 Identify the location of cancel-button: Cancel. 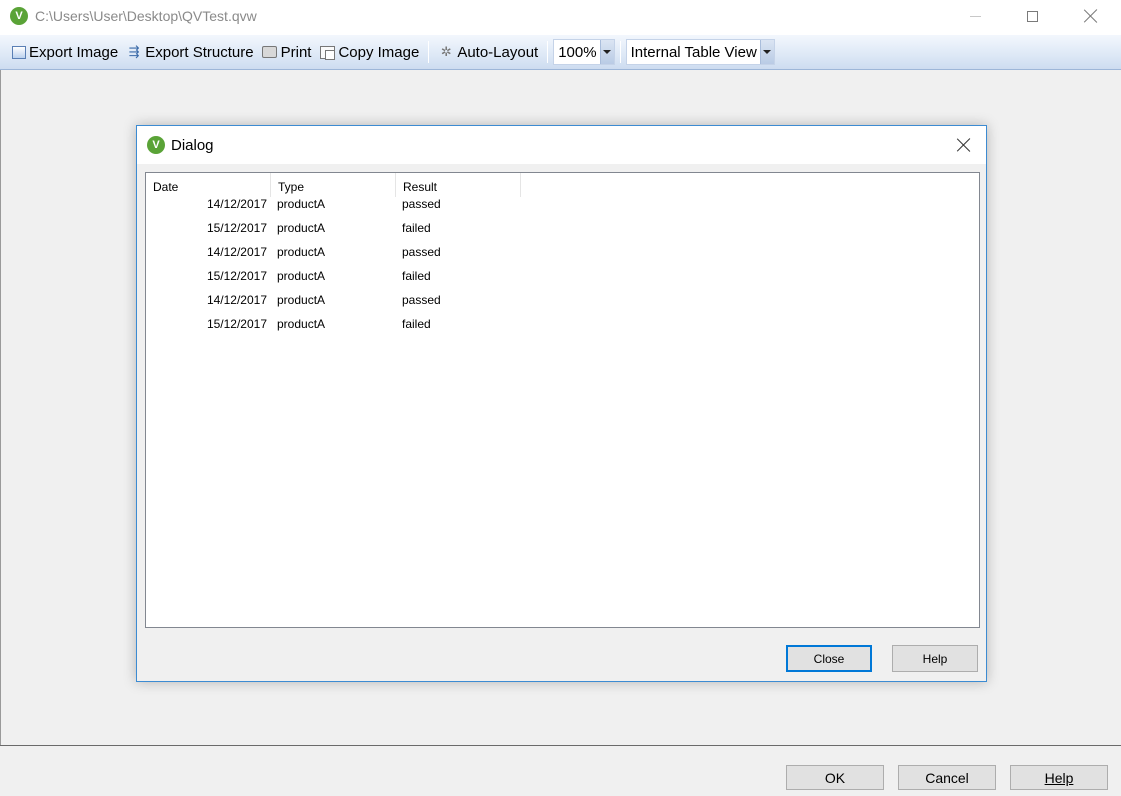
(947, 777).